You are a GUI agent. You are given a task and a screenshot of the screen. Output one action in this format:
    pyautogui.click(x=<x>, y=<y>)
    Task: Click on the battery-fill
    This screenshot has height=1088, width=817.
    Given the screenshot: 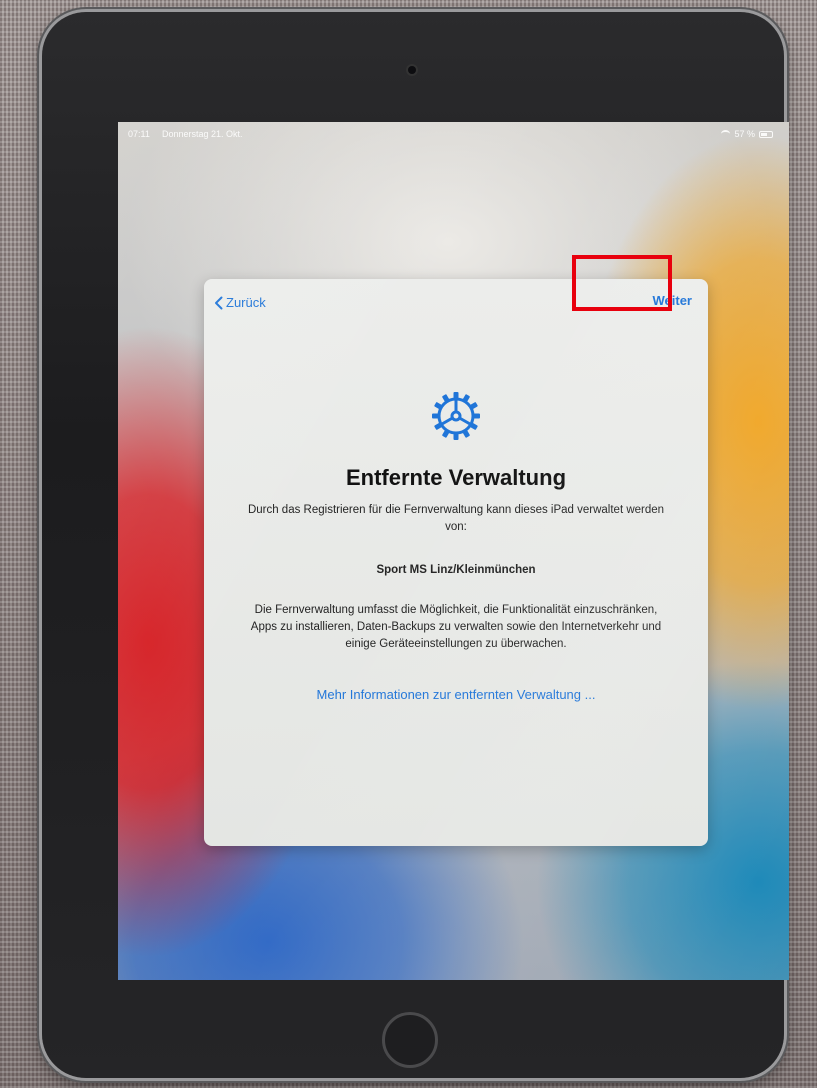 What is the action you would take?
    pyautogui.click(x=764, y=134)
    